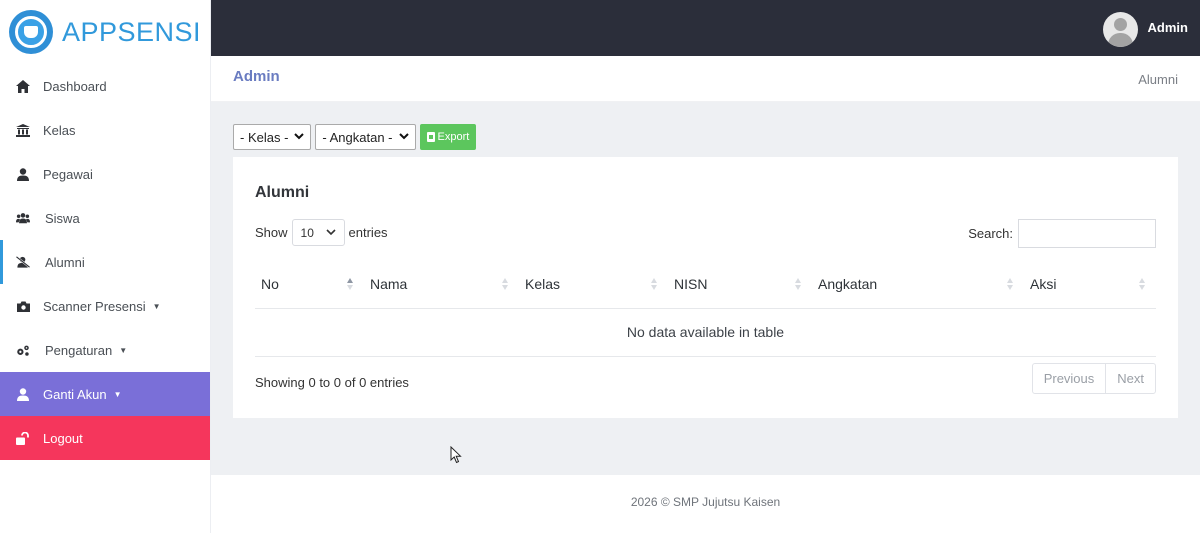  I want to click on sort-asc-icon, so click(350, 285).